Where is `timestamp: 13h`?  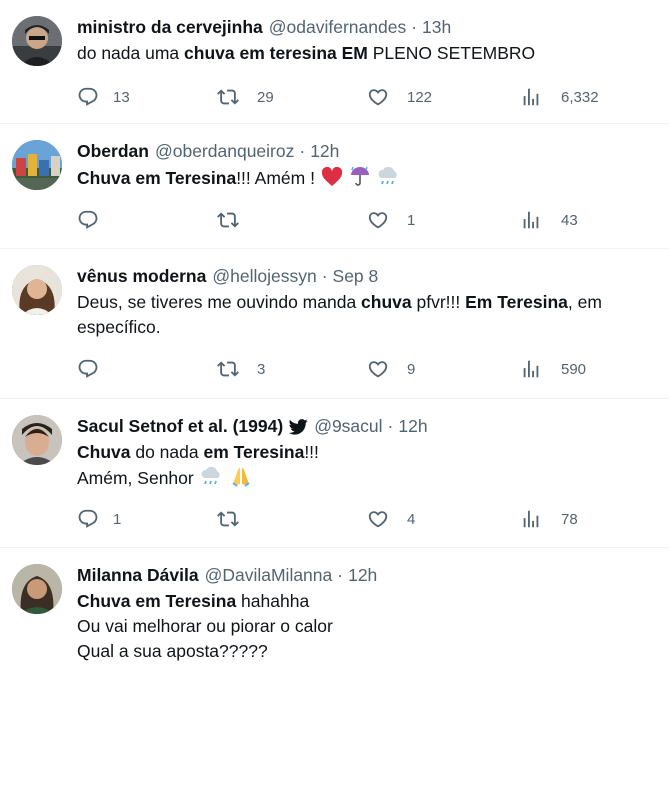 timestamp: 13h is located at coordinates (436, 27).